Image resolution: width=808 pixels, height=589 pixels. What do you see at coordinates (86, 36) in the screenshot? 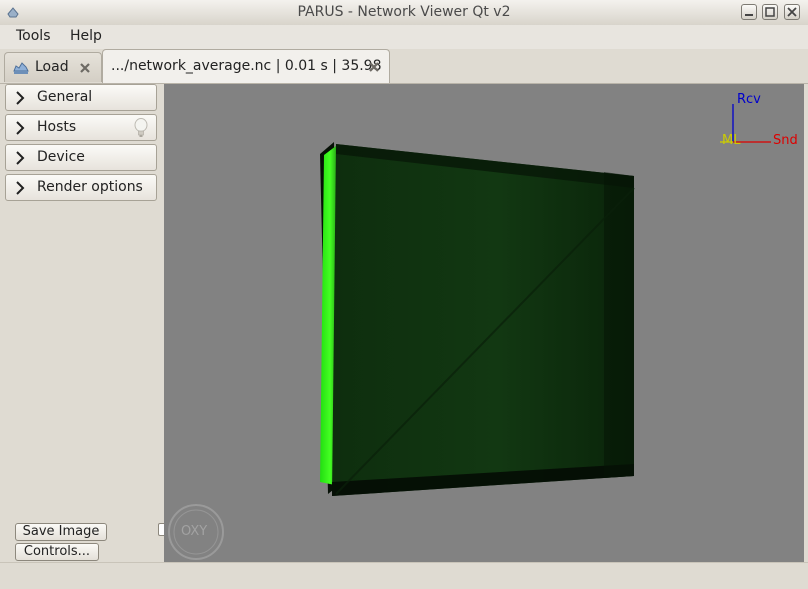
I see `menu-help: Help` at bounding box center [86, 36].